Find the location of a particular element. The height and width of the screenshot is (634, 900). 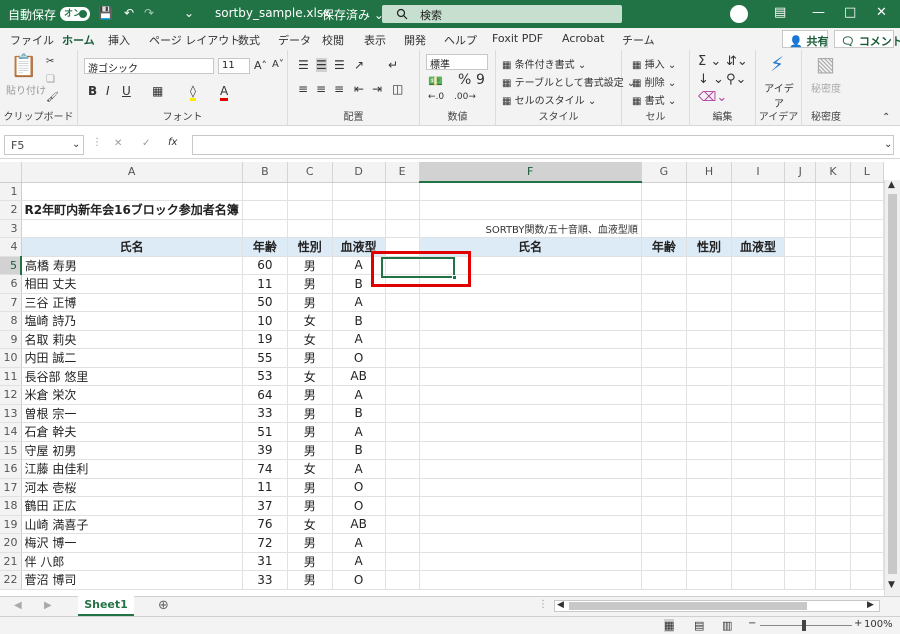

row-header: 11 is located at coordinates (11, 376).